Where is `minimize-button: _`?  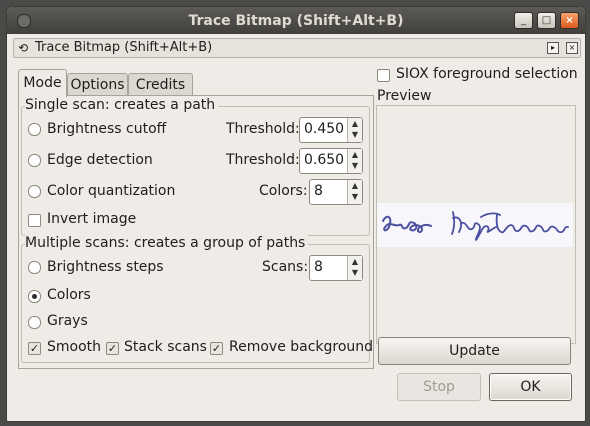
minimize-button: _ is located at coordinates (523, 20).